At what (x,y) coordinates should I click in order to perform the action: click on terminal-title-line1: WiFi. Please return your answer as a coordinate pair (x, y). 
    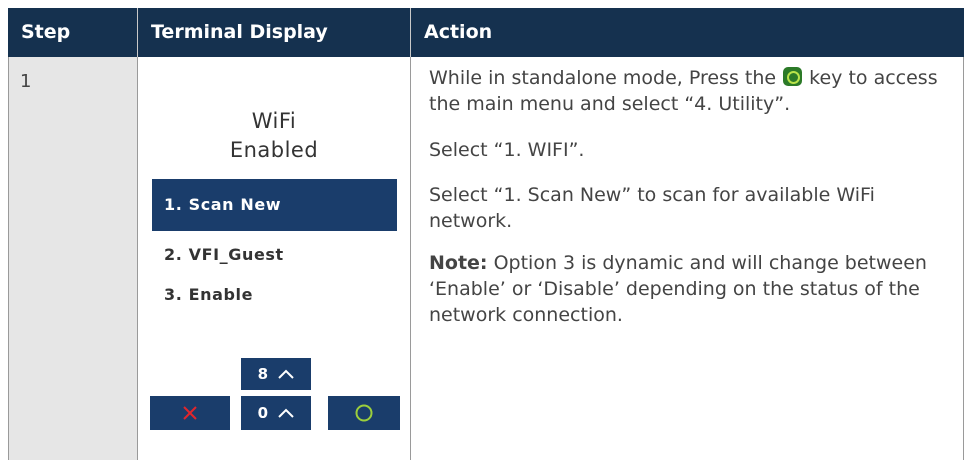
    Looking at the image, I should click on (274, 121).